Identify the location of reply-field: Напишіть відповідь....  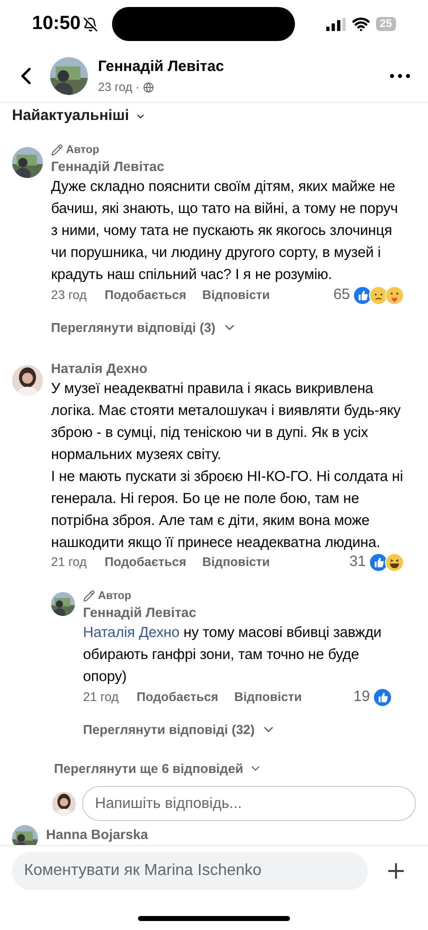
(249, 803).